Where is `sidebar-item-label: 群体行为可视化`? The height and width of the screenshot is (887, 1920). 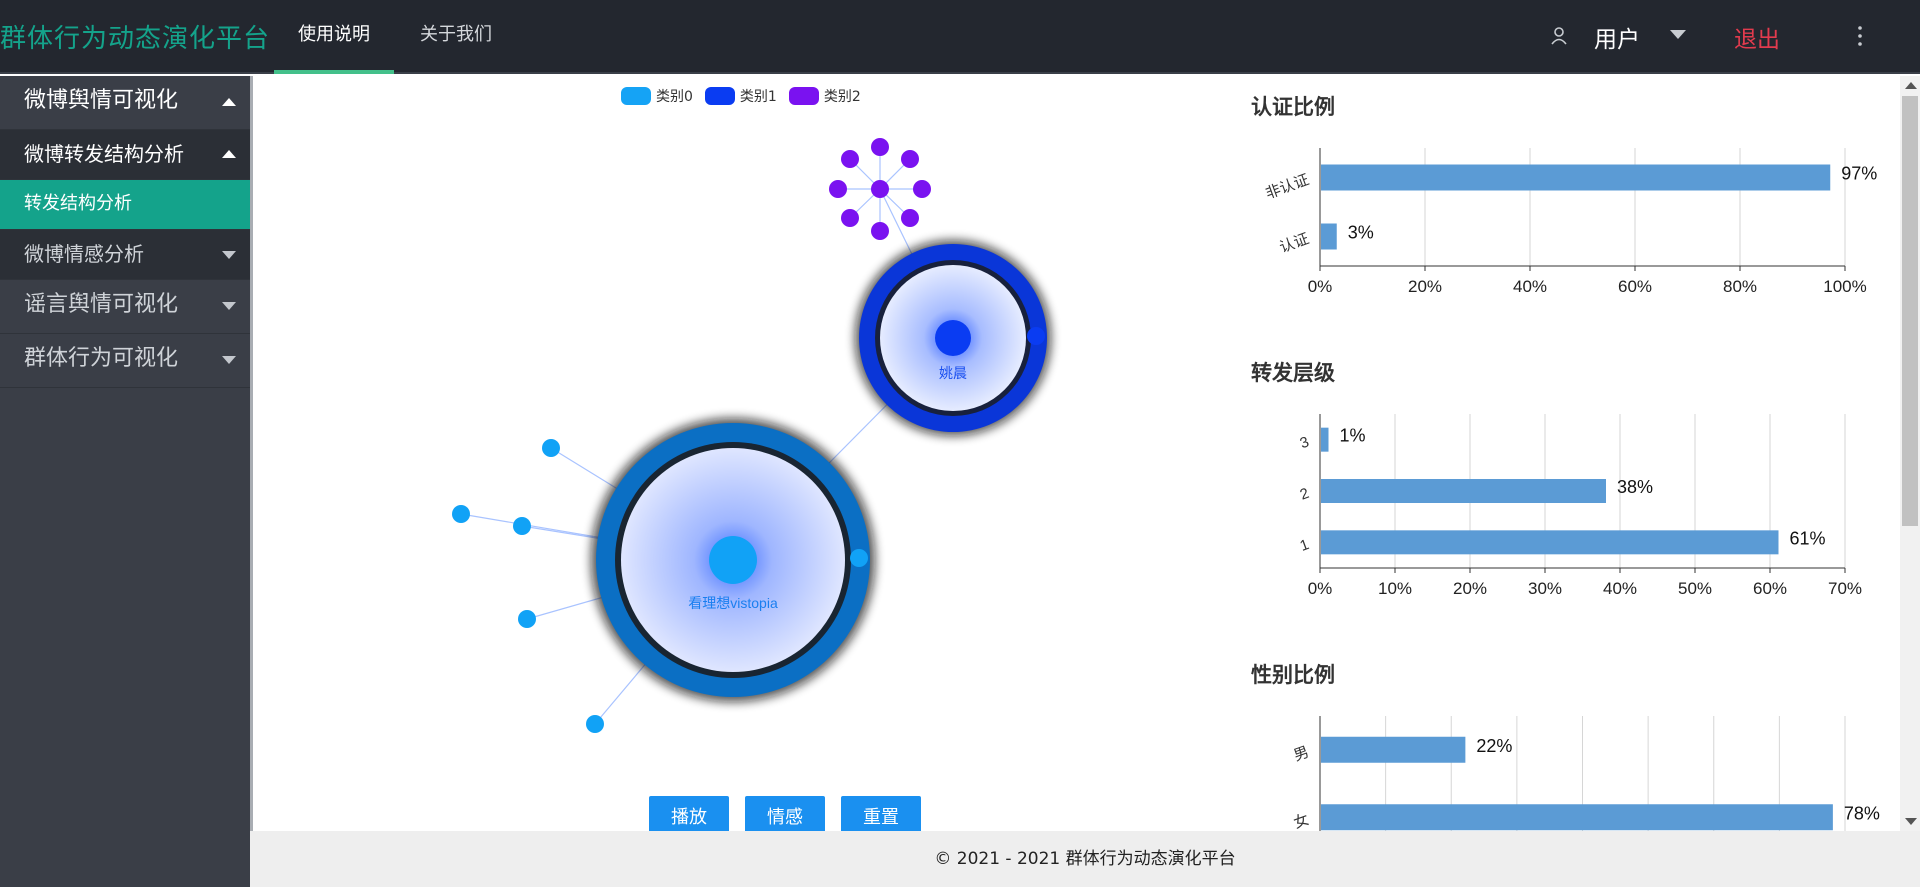
sidebar-item-label: 群体行为可视化 is located at coordinates (101, 358).